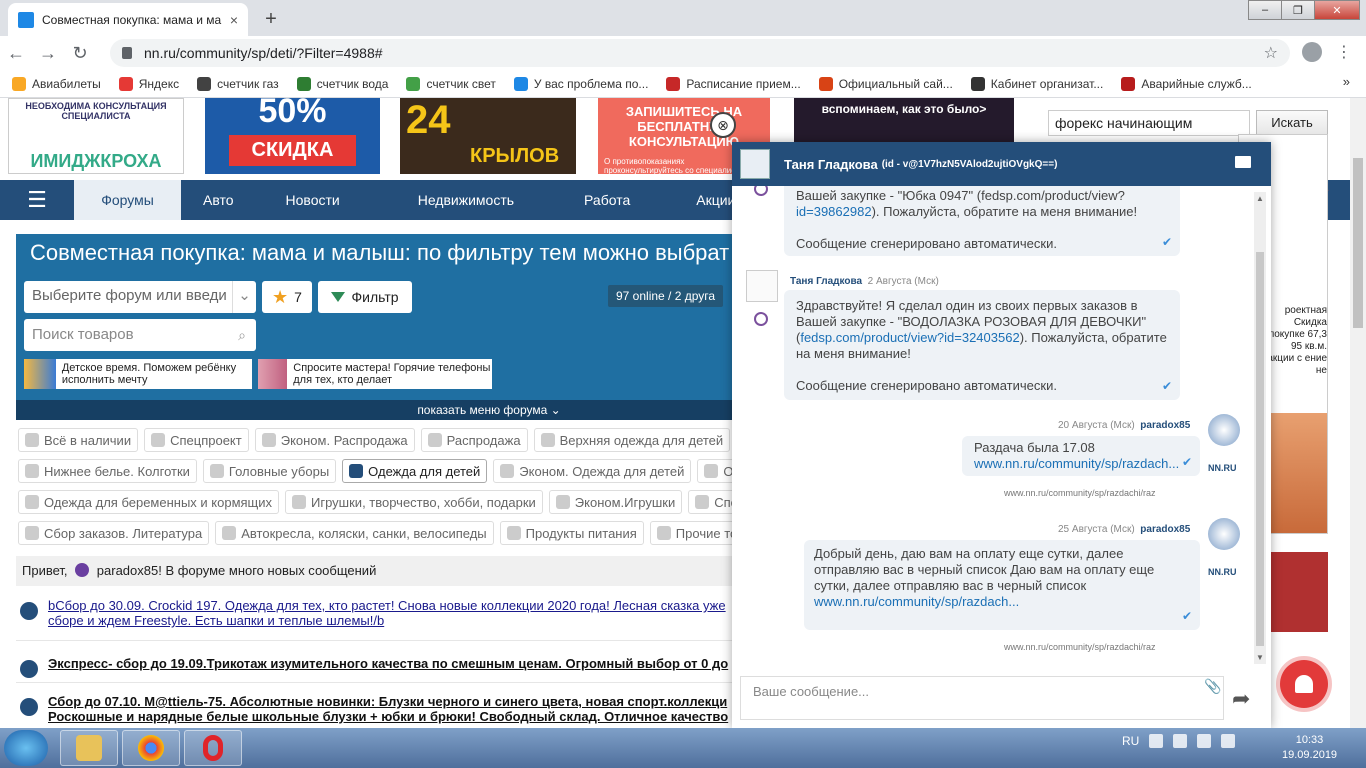  Describe the element at coordinates (834, 211) in the screenshot. I see `message-link: id=39862982` at that location.